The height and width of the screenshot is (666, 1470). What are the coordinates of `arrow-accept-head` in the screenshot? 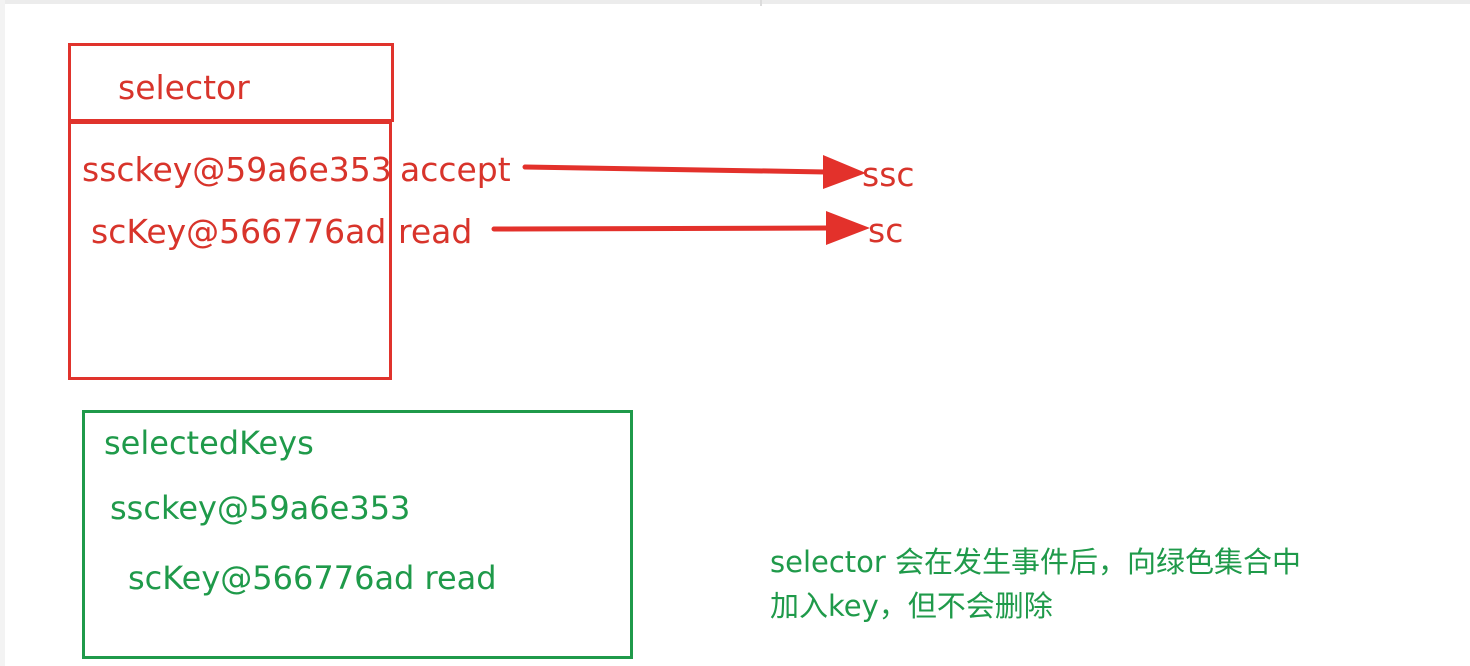 It's located at (844, 172).